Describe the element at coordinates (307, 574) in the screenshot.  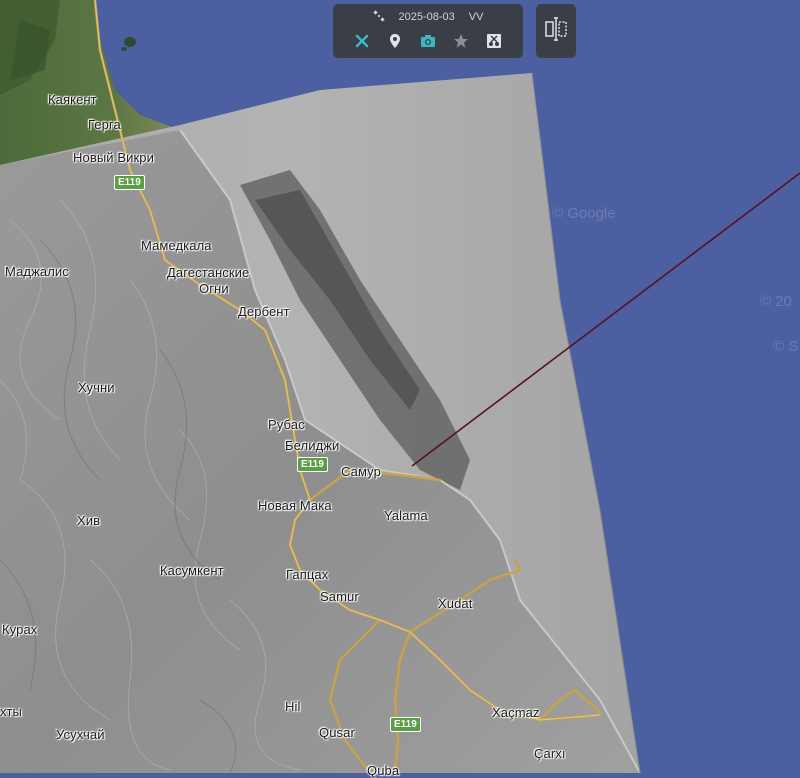
I see `place-label: Гапцах` at that location.